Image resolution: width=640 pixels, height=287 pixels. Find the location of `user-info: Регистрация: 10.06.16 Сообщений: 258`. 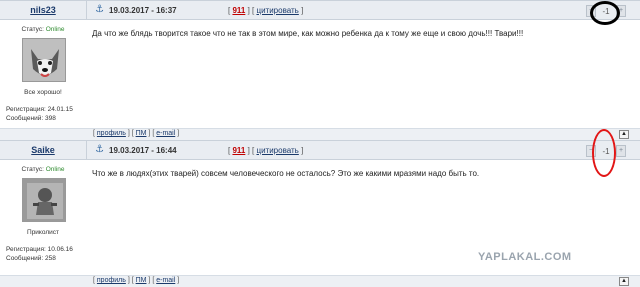

user-info: Регистрация: 10.06.16 Сообщений: 258 is located at coordinates (39, 254).